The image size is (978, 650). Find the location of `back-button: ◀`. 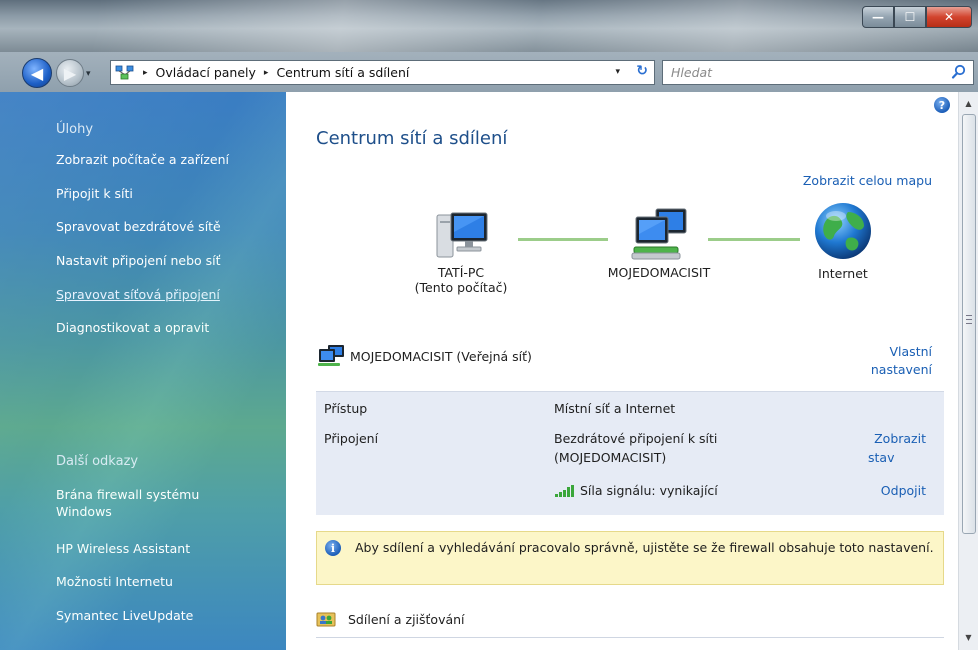

back-button: ◀ is located at coordinates (37, 73).